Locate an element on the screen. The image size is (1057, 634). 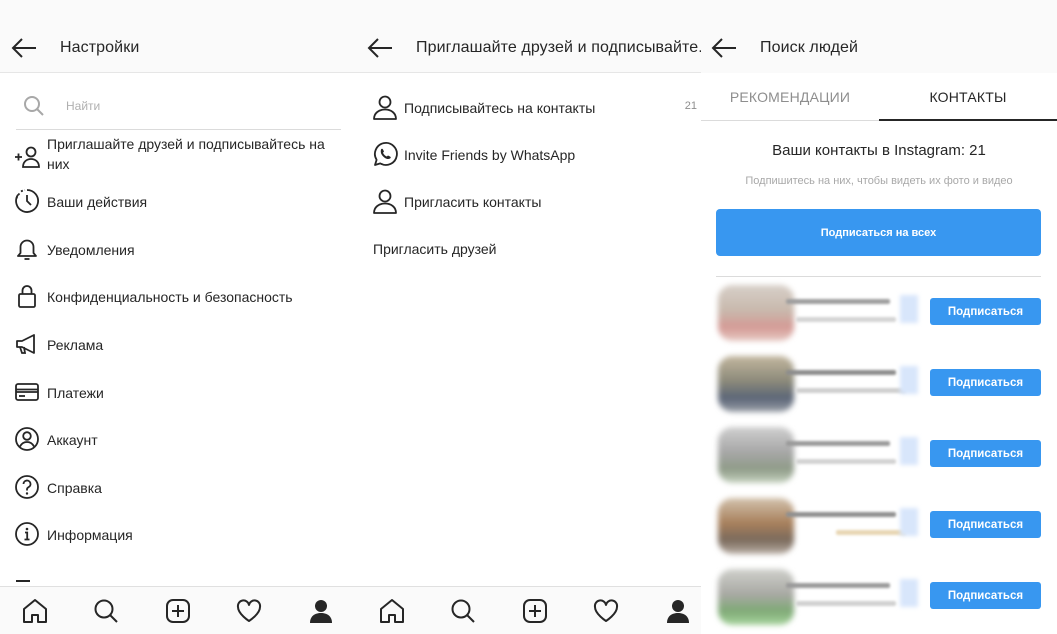
contacts-heading: Ваши контакты в Instagram: 21 is located at coordinates (879, 150).